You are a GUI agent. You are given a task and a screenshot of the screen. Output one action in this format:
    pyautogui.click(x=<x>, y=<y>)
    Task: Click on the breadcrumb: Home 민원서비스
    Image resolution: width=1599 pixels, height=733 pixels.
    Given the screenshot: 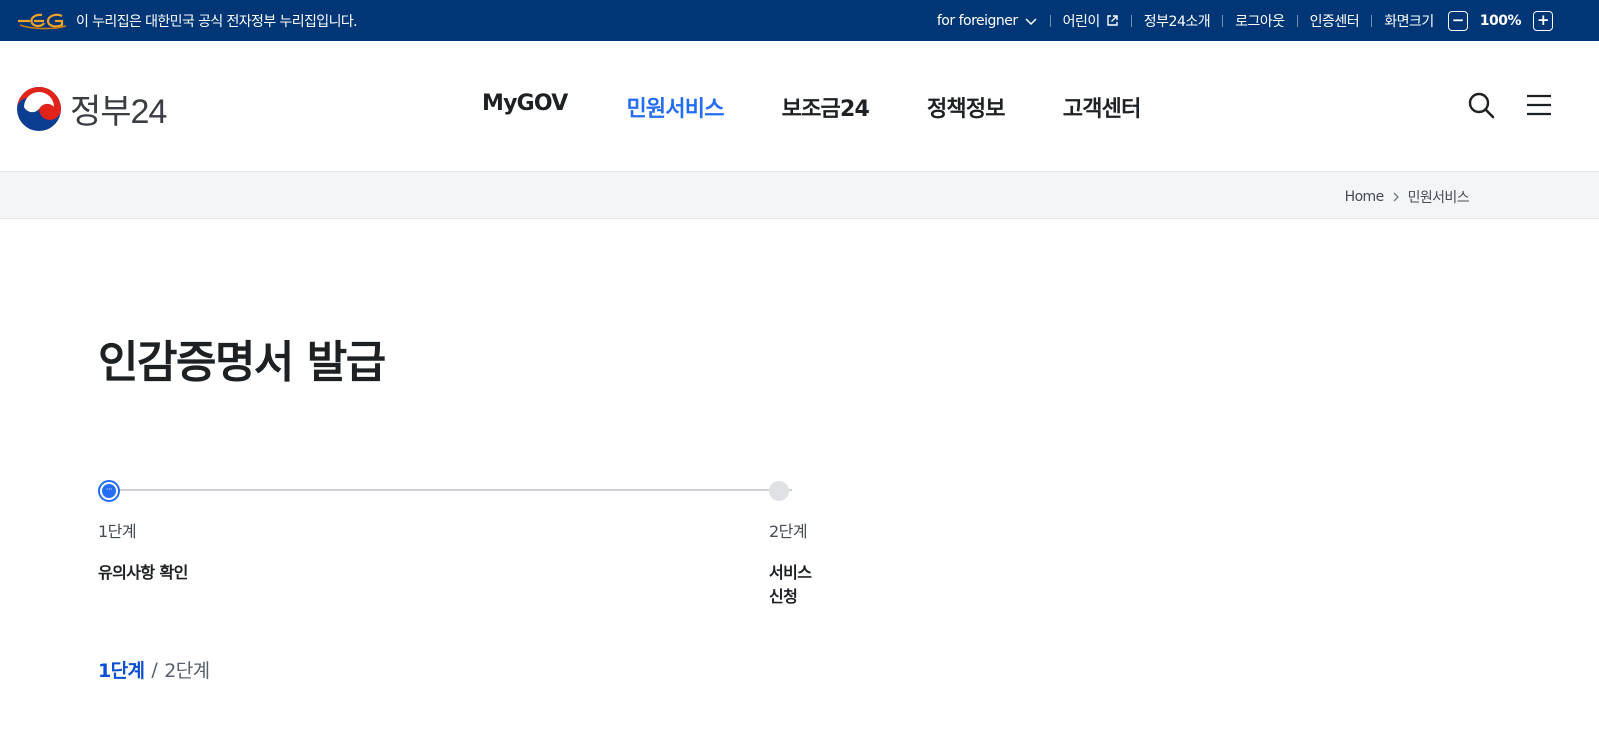 What is the action you would take?
    pyautogui.click(x=1407, y=197)
    